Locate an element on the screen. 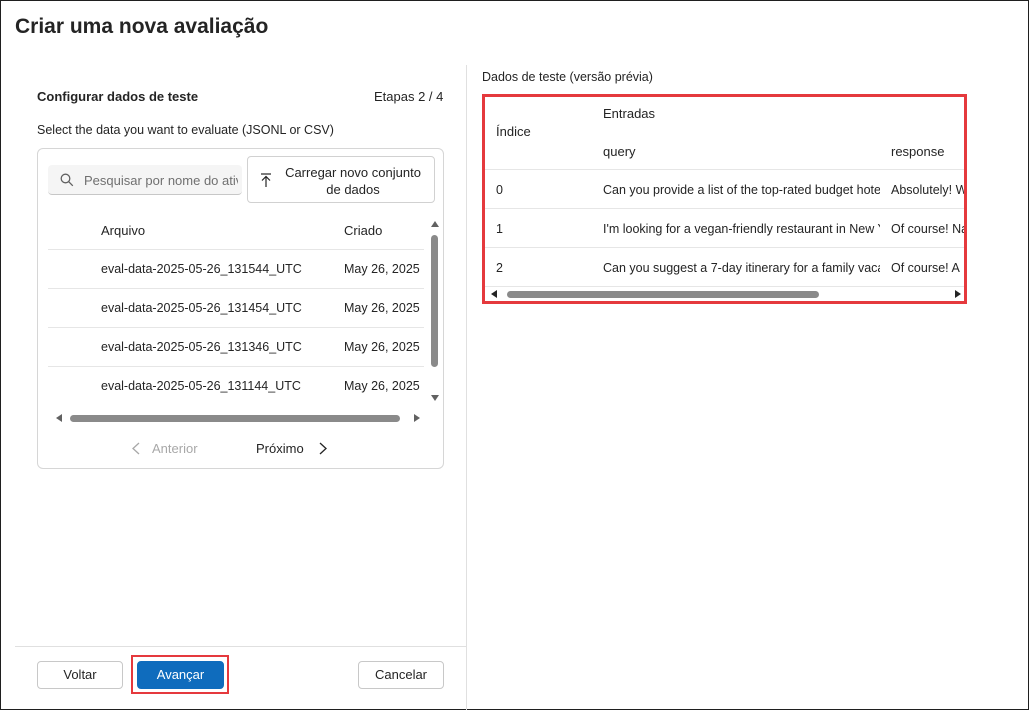 The image size is (1029, 710). table-header-row: Arquivo Criado is located at coordinates (236, 230).